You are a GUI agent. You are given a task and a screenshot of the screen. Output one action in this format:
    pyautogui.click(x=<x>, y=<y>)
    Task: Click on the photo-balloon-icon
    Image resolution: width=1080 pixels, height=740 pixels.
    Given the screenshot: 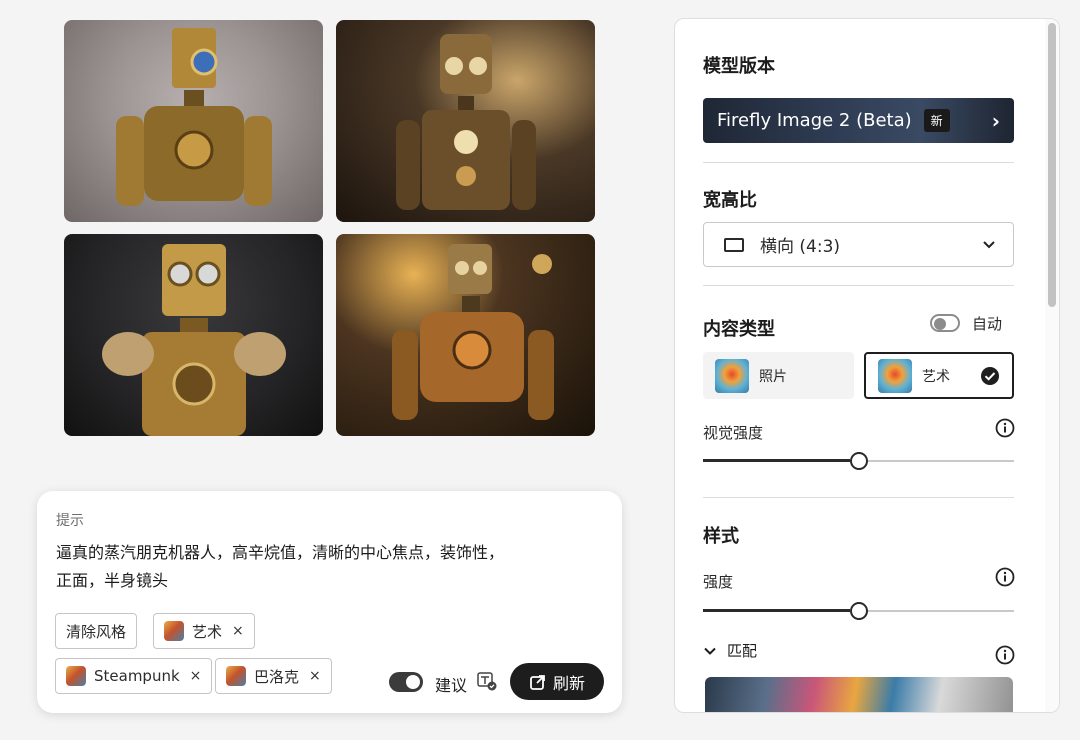 What is the action you would take?
    pyautogui.click(x=732, y=375)
    